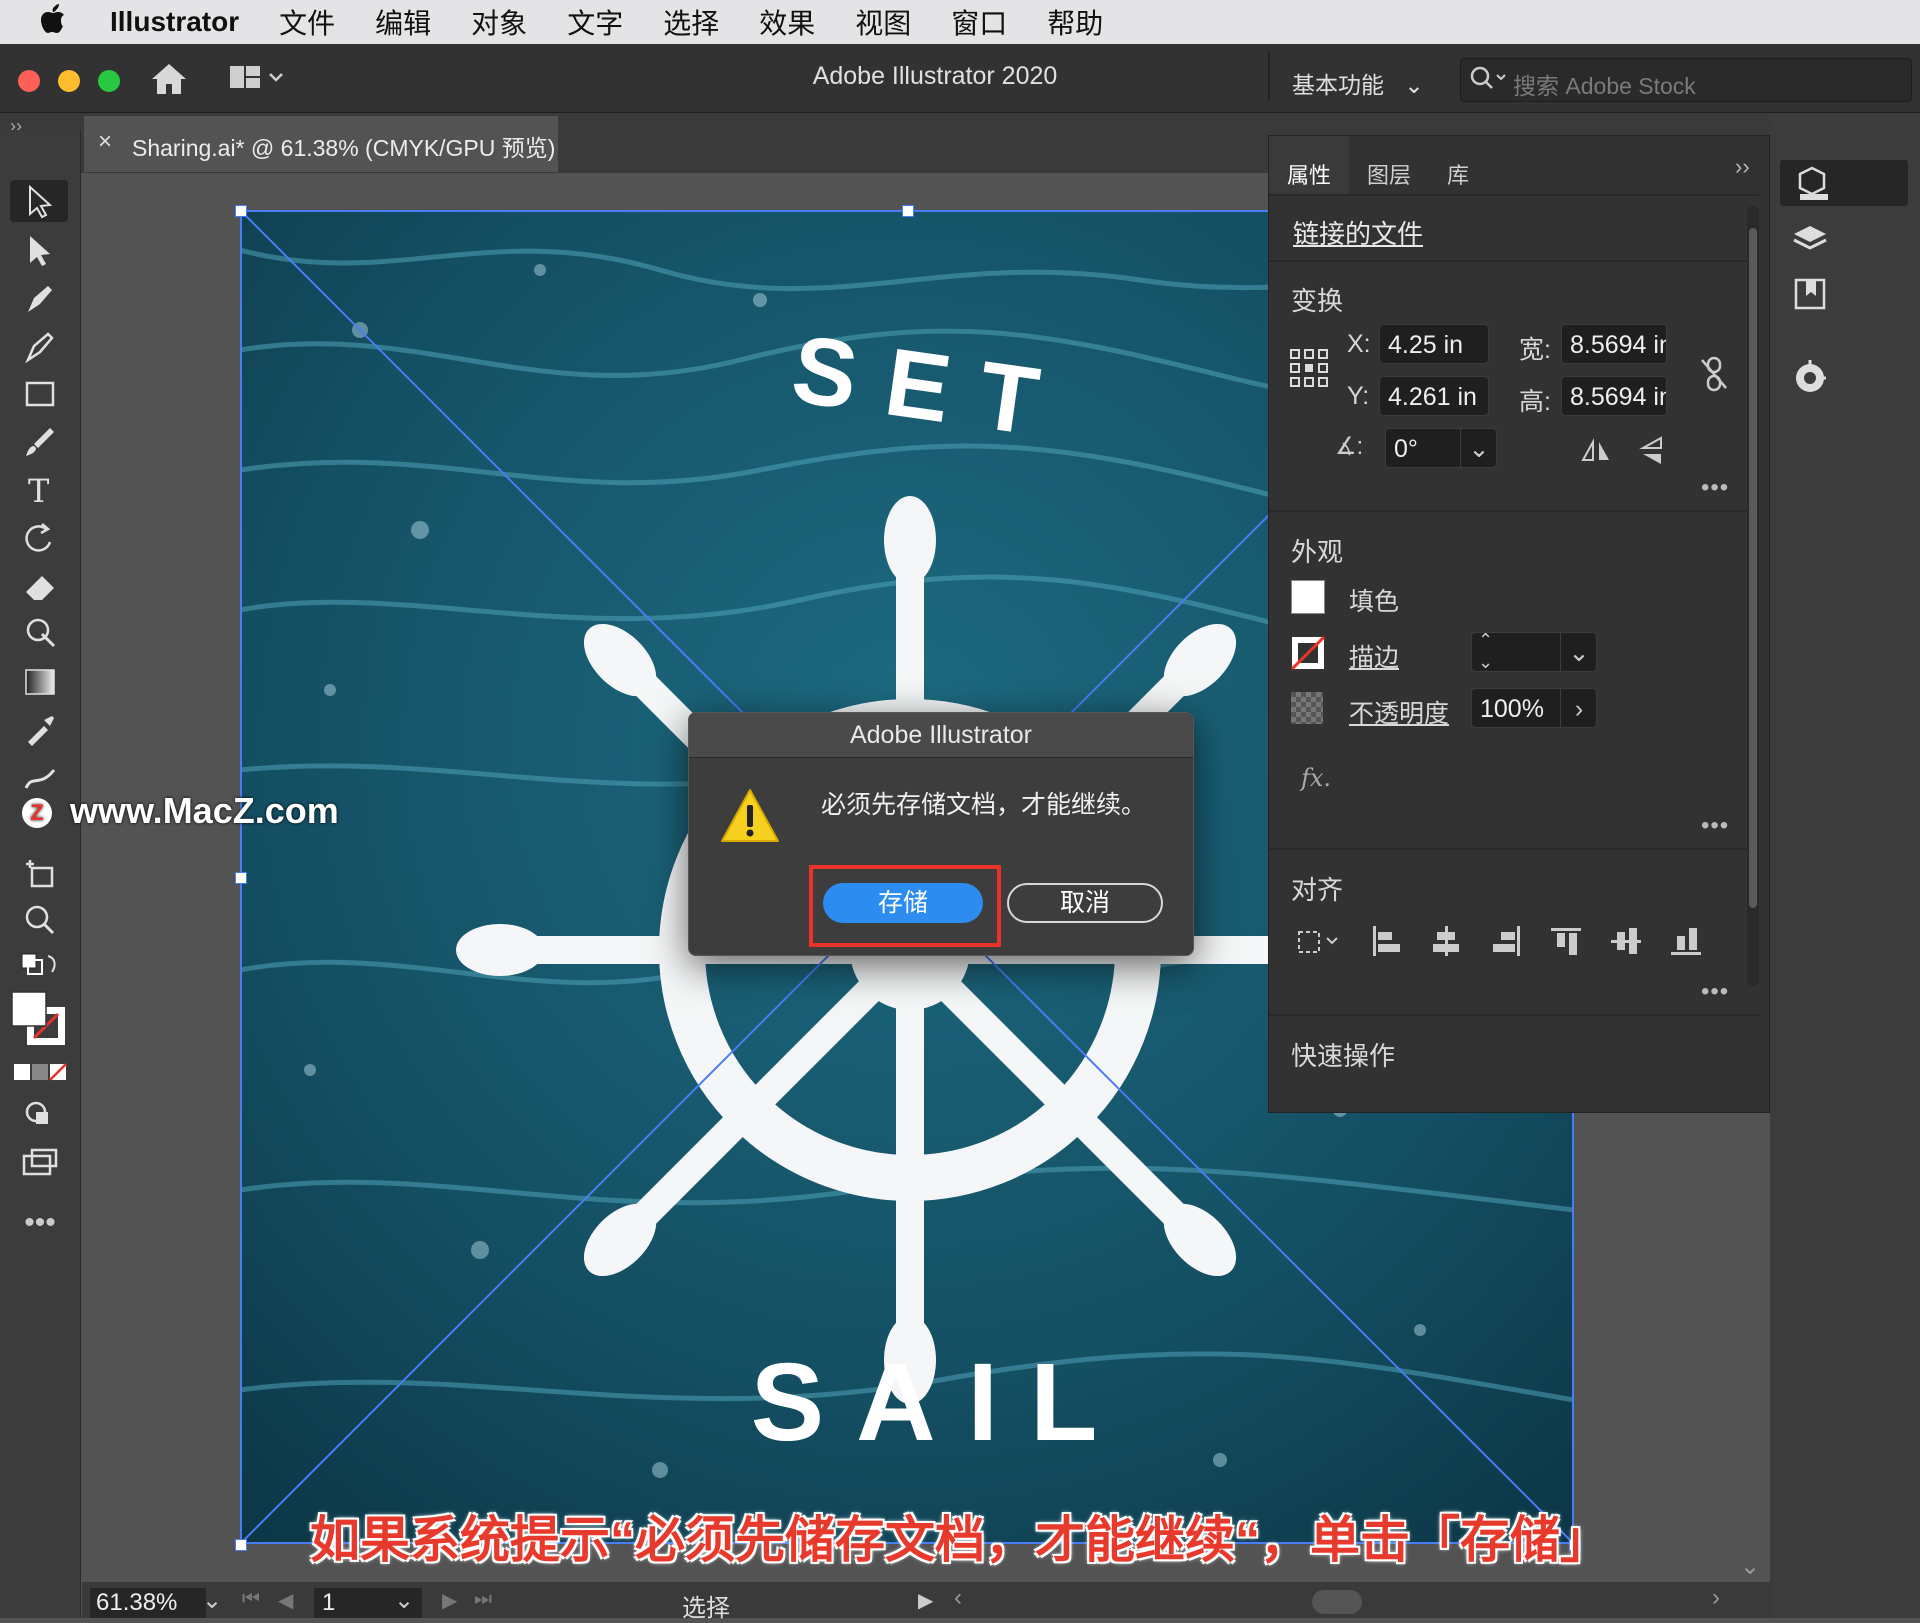  What do you see at coordinates (1534, 652) in the screenshot?
I see `stroke-weight-field: ⌃ ⌄ ⌄` at bounding box center [1534, 652].